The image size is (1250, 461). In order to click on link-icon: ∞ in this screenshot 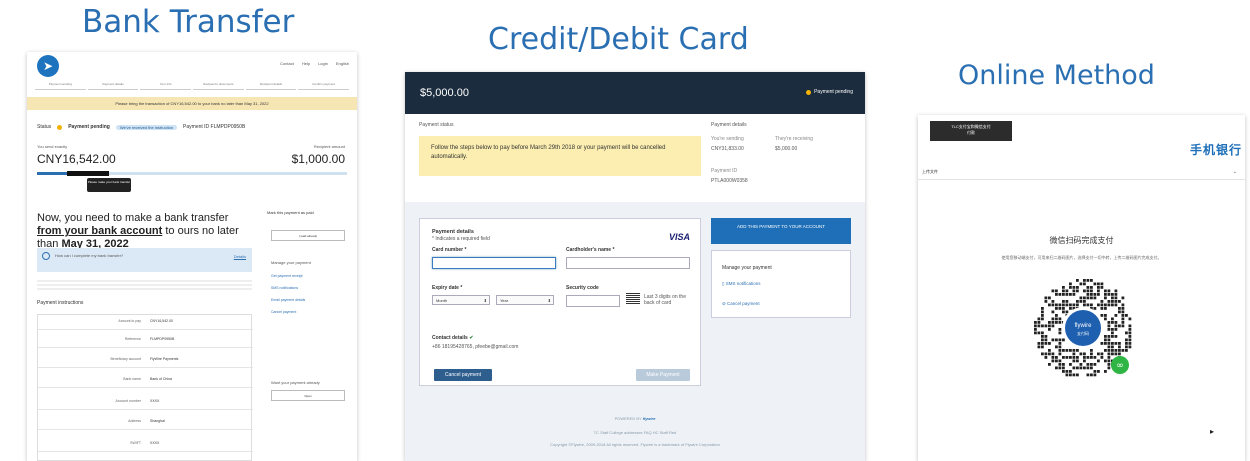, I will do `click(1120, 366)`.